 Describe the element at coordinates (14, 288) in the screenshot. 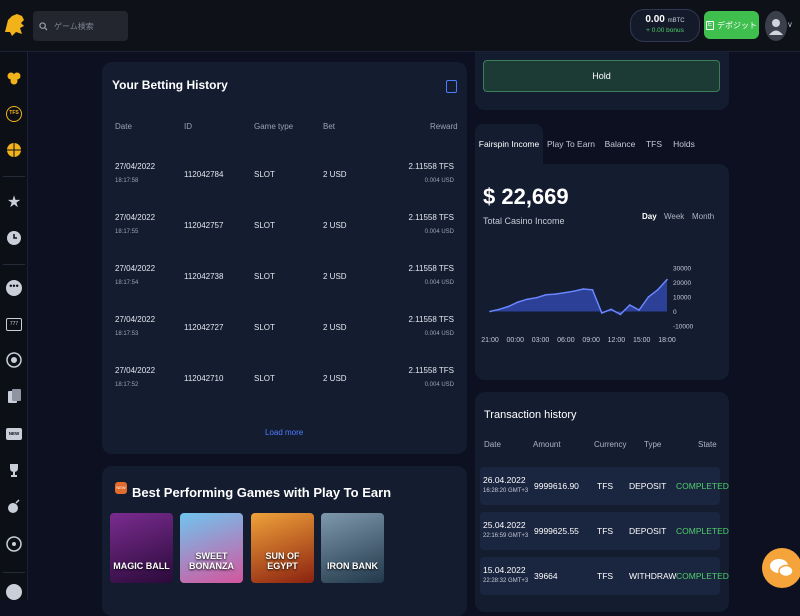

I see `more-icon: •••` at that location.